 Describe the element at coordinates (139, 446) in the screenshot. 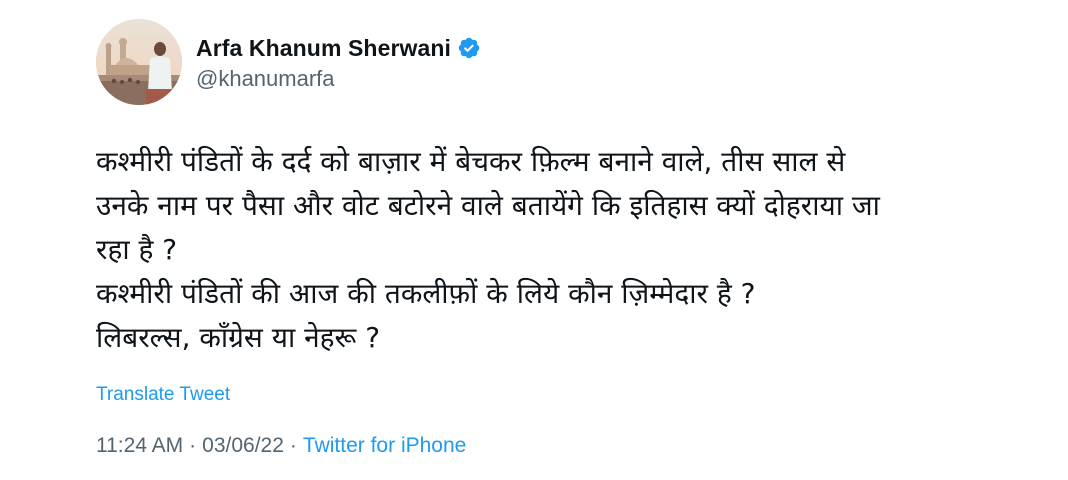

I see `tweet-time: 11:24 AM` at that location.